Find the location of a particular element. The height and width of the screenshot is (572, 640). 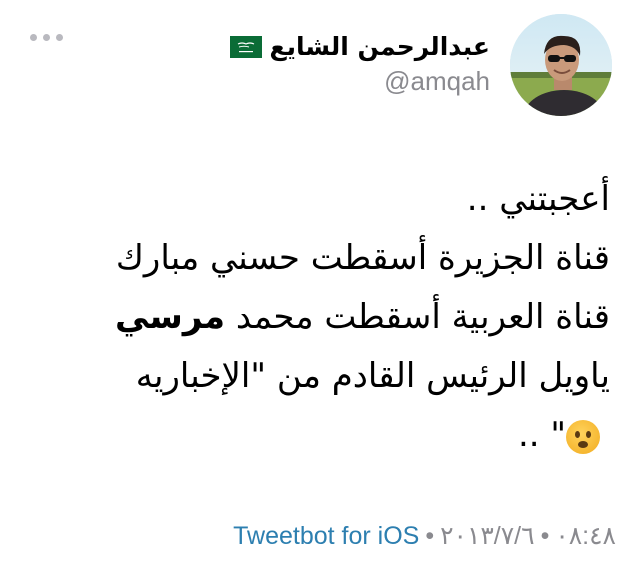

tweet-line: أعجبتني .. is located at coordinates (538, 199).